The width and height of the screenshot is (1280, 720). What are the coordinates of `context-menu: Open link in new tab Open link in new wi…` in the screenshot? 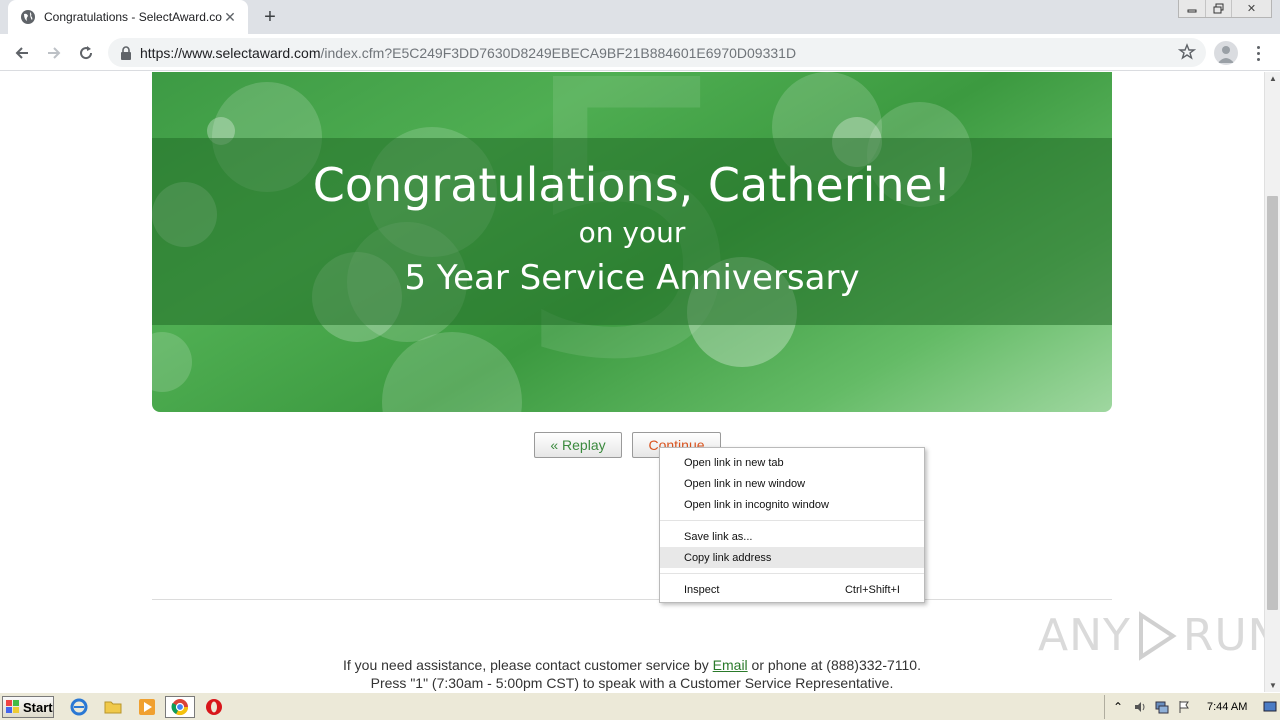 It's located at (792, 525).